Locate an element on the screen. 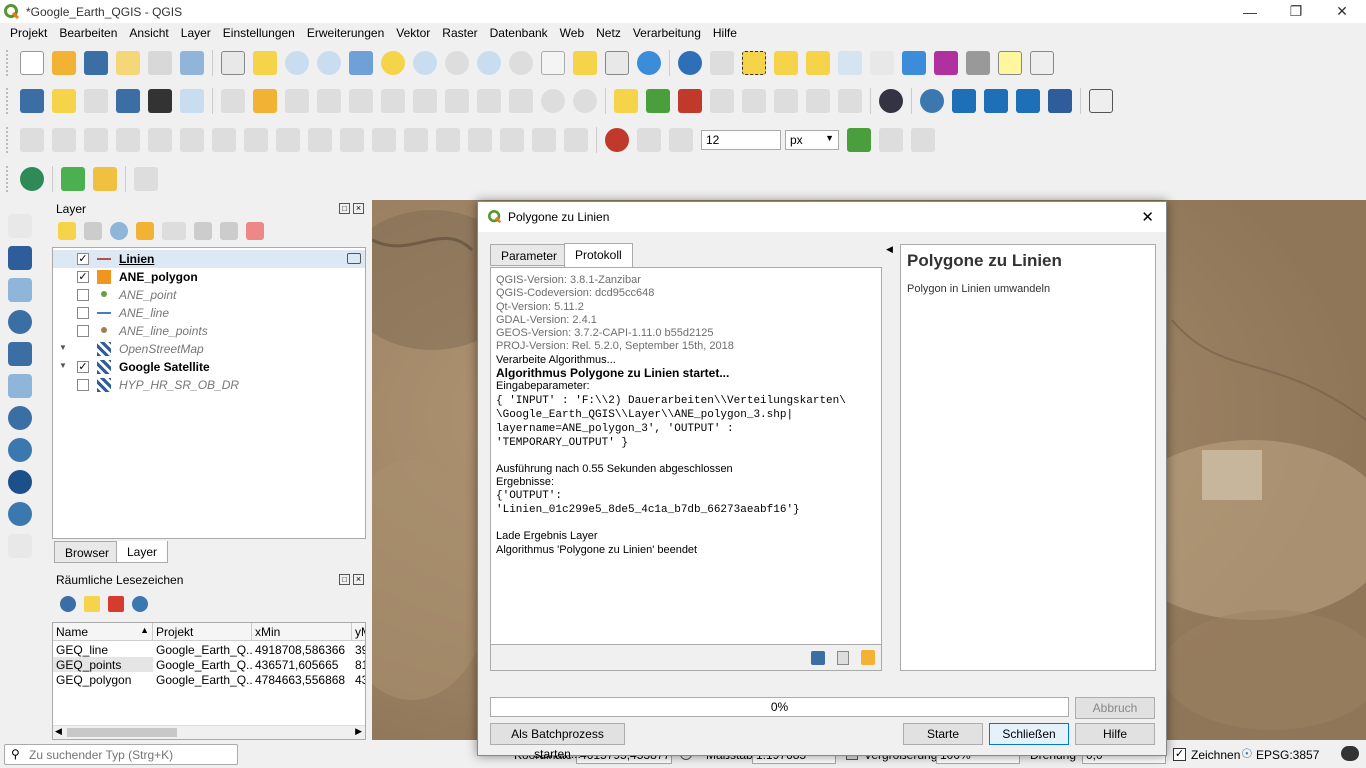 The width and height of the screenshot is (1366, 768). add-wfs-icon is located at coordinates (20, 482).